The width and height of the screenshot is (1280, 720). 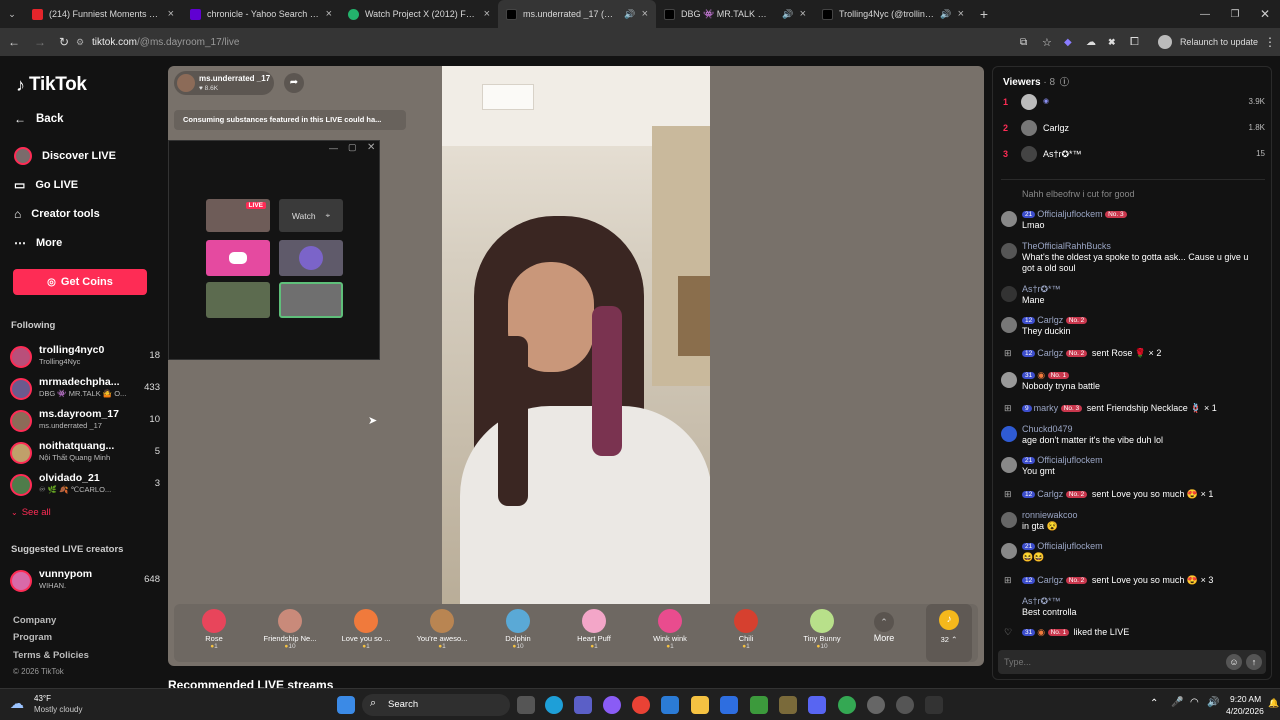 What do you see at coordinates (85, 486) in the screenshot?
I see `following-item: olvidado_21 ♾ 🌿 🍂 ℃CARLO... 3` at bounding box center [85, 486].